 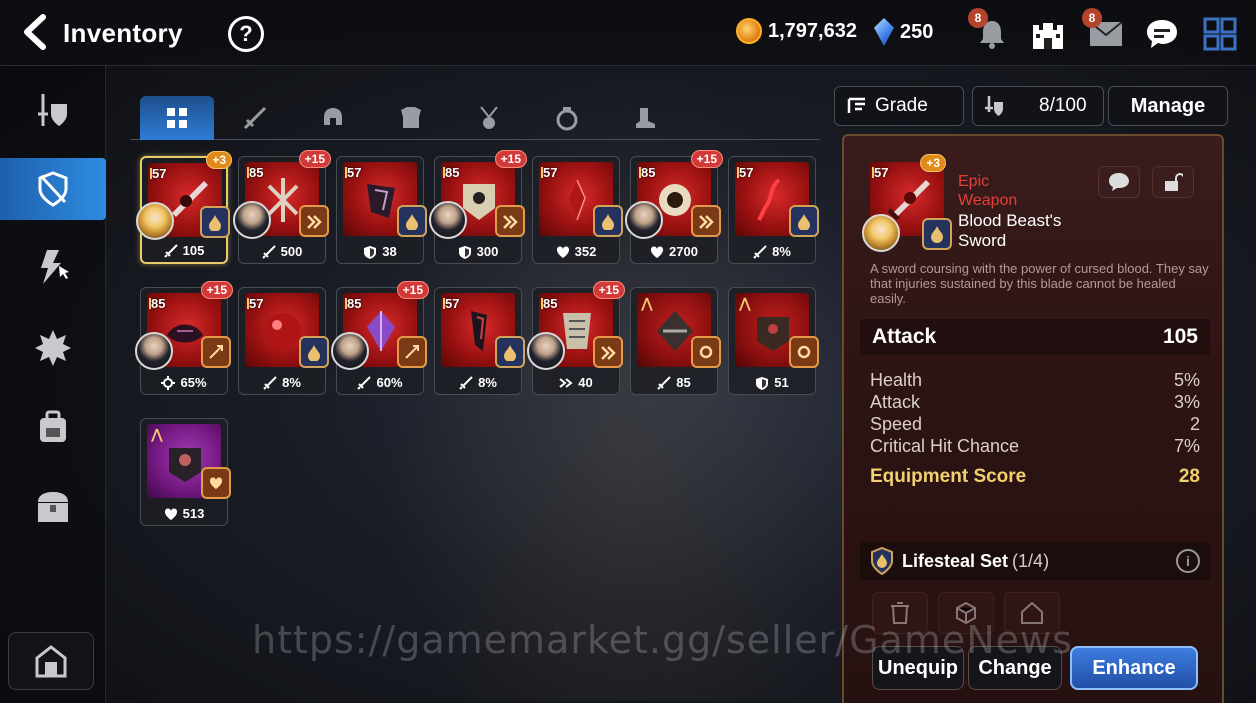 What do you see at coordinates (53, 189) in the screenshot?
I see `sidebar-item-inventory` at bounding box center [53, 189].